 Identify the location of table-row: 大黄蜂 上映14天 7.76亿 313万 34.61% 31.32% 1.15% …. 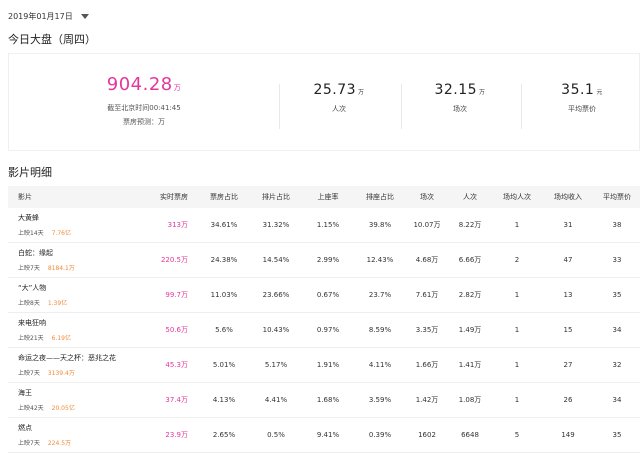
(324, 225).